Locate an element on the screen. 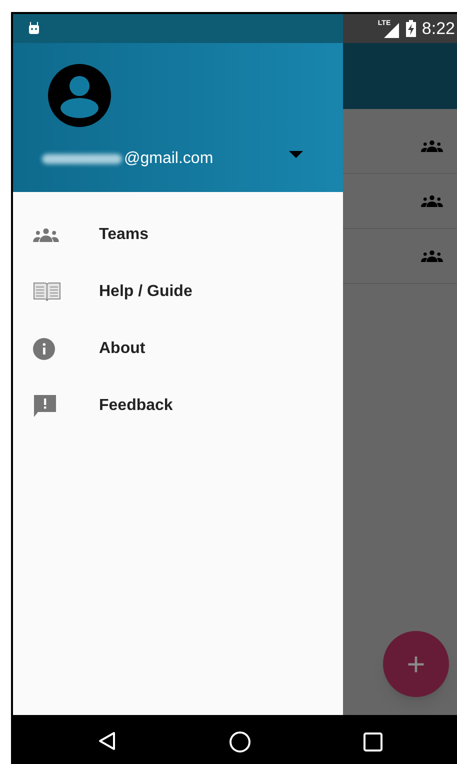 The width and height of the screenshot is (457, 764). home-icon is located at coordinates (240, 742).